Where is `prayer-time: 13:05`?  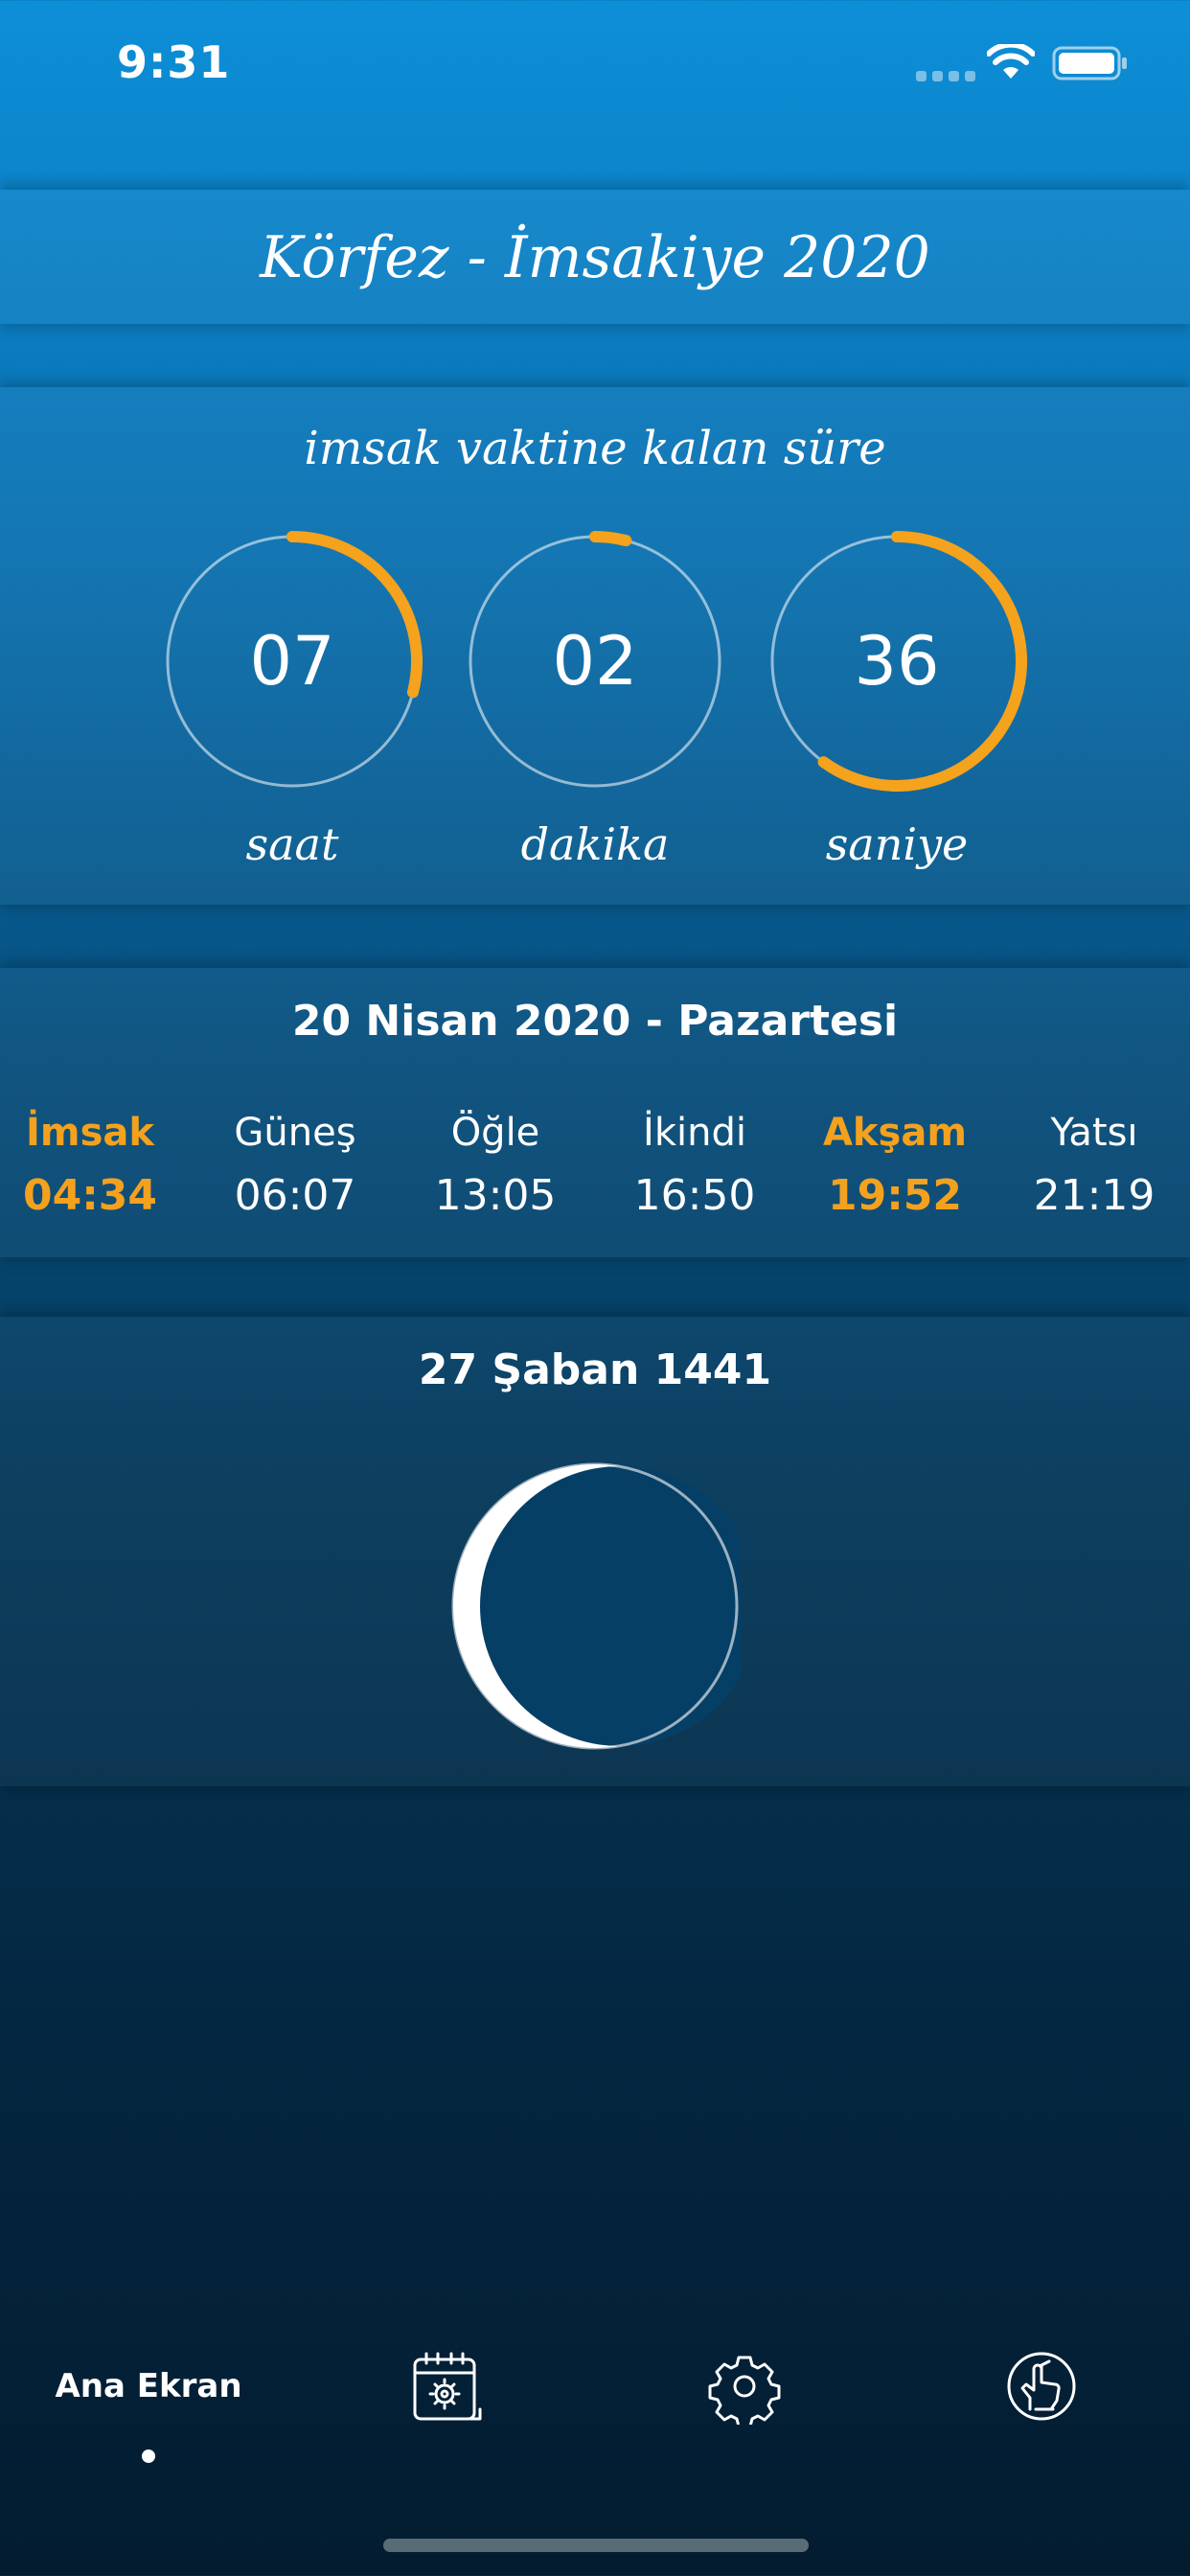
prayer-time: 13:05 is located at coordinates (496, 1195).